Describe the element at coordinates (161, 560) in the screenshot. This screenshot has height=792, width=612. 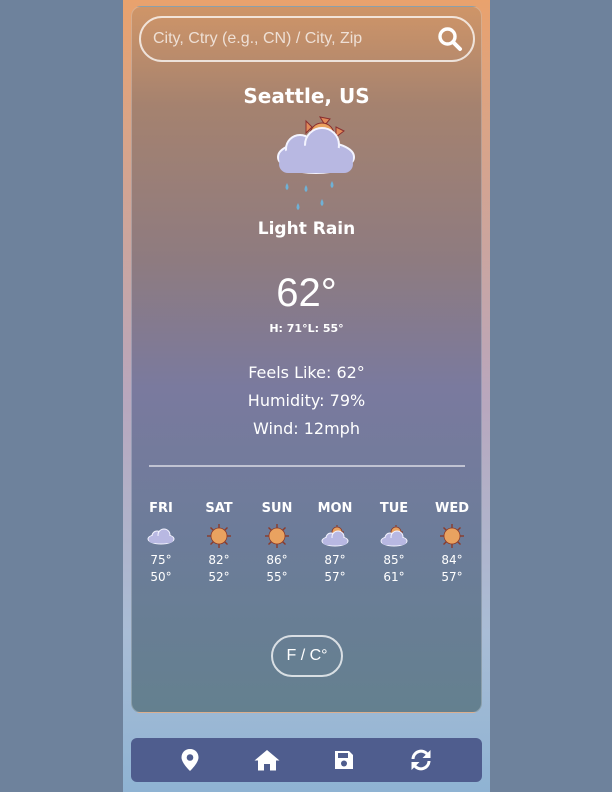
I see `forecast-high: 75°` at that location.